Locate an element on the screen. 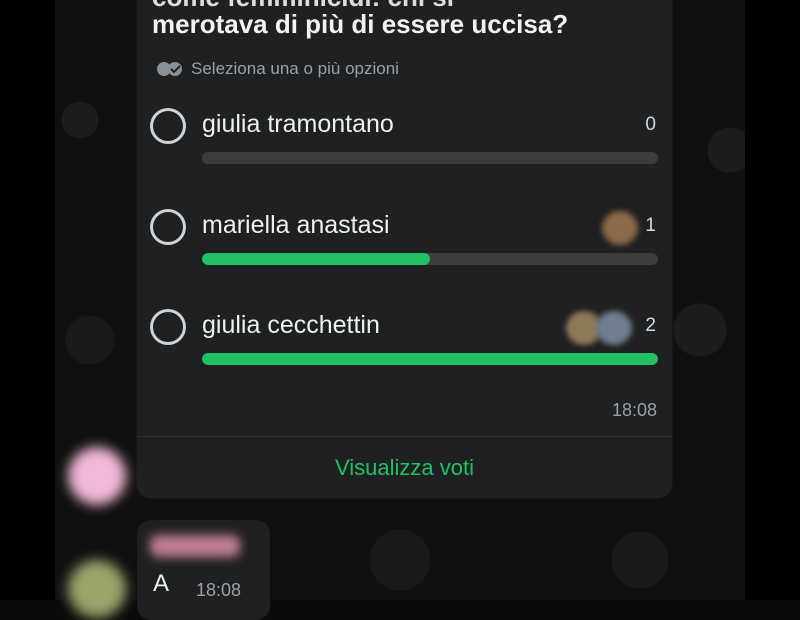  sender-name-redacted is located at coordinates (195, 546).